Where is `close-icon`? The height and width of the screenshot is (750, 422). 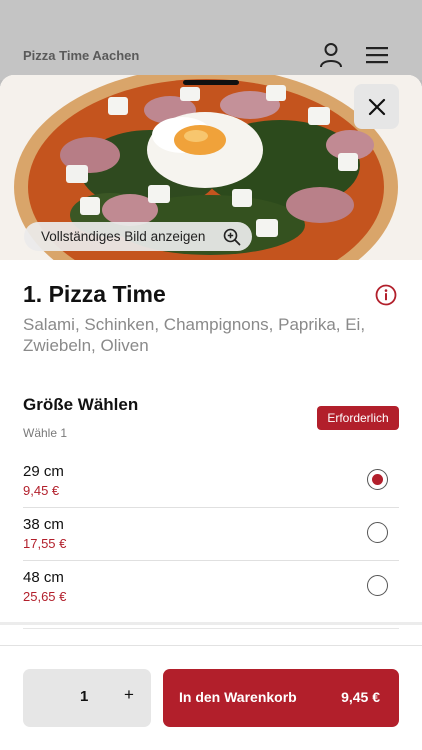 close-icon is located at coordinates (376, 106).